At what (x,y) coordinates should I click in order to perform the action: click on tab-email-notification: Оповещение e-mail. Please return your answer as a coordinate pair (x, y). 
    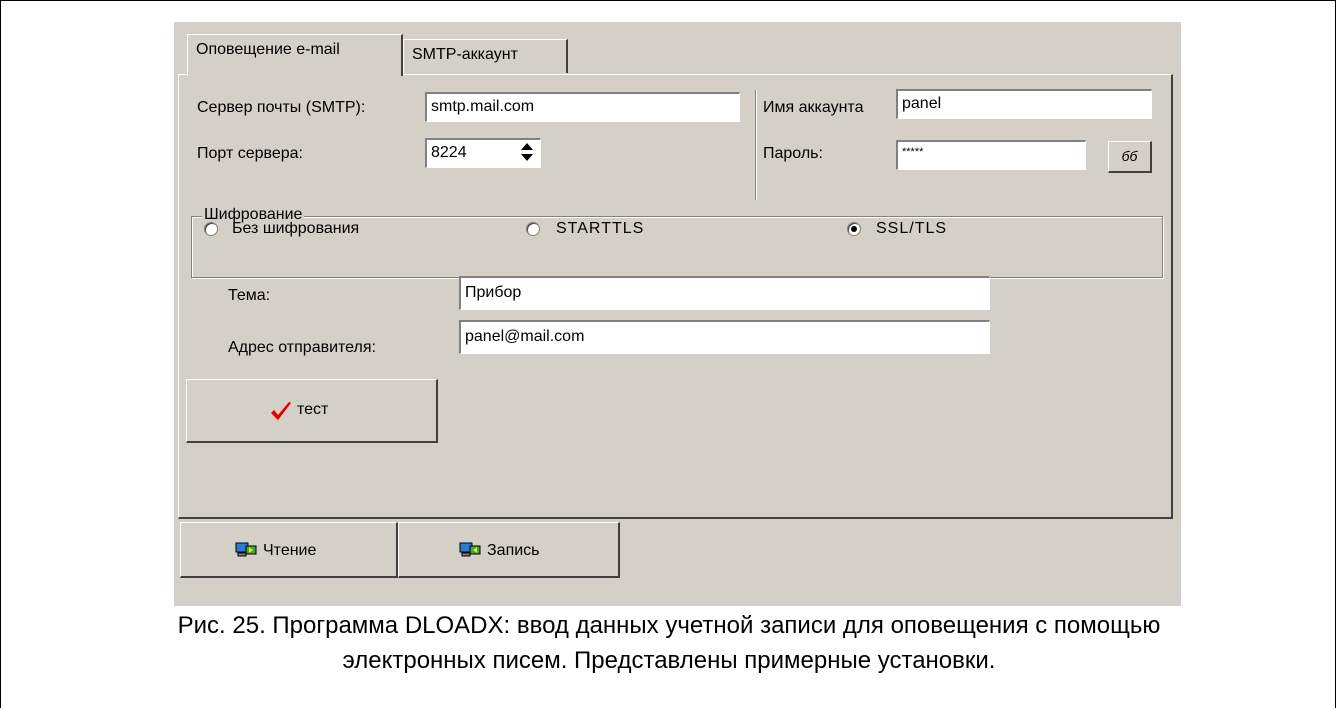
    Looking at the image, I should click on (295, 55).